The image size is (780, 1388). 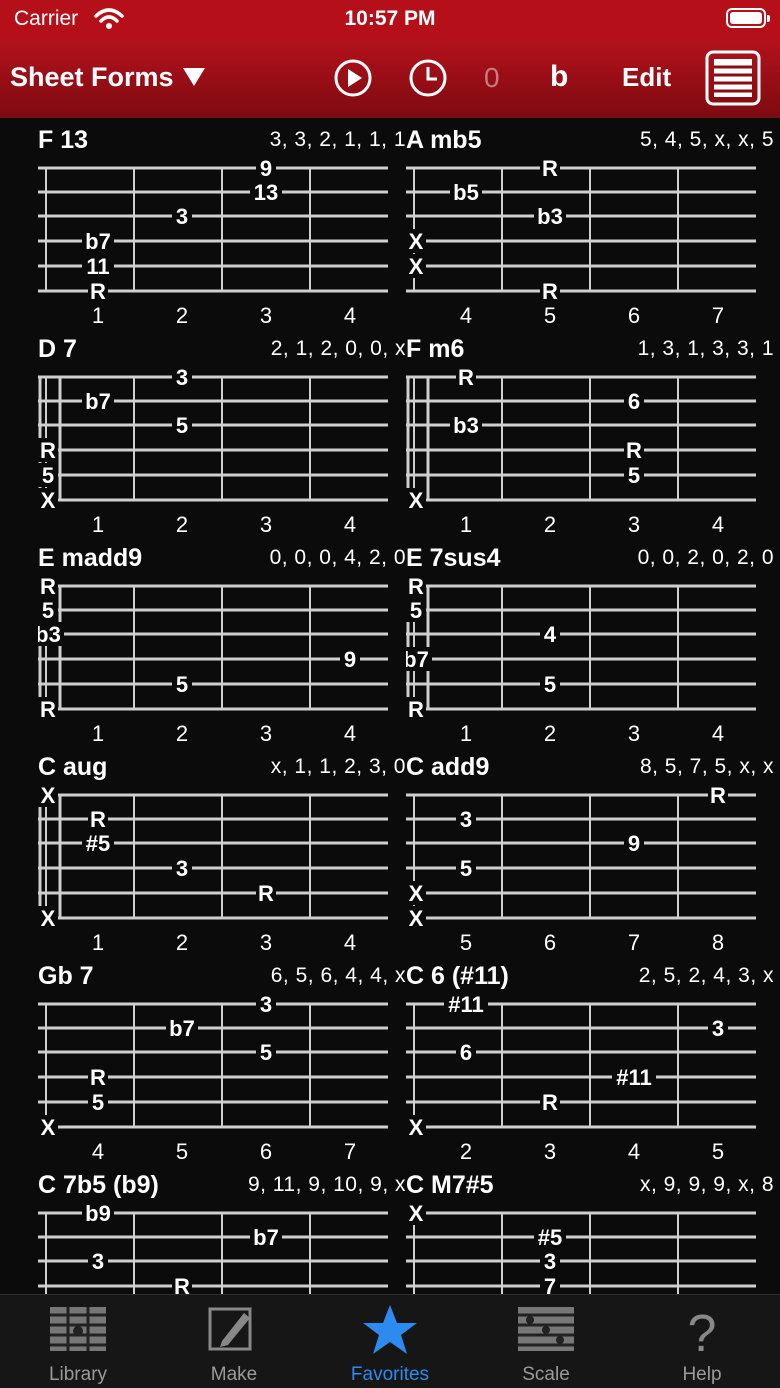 What do you see at coordinates (718, 1151) in the screenshot?
I see `fret-number: 5` at bounding box center [718, 1151].